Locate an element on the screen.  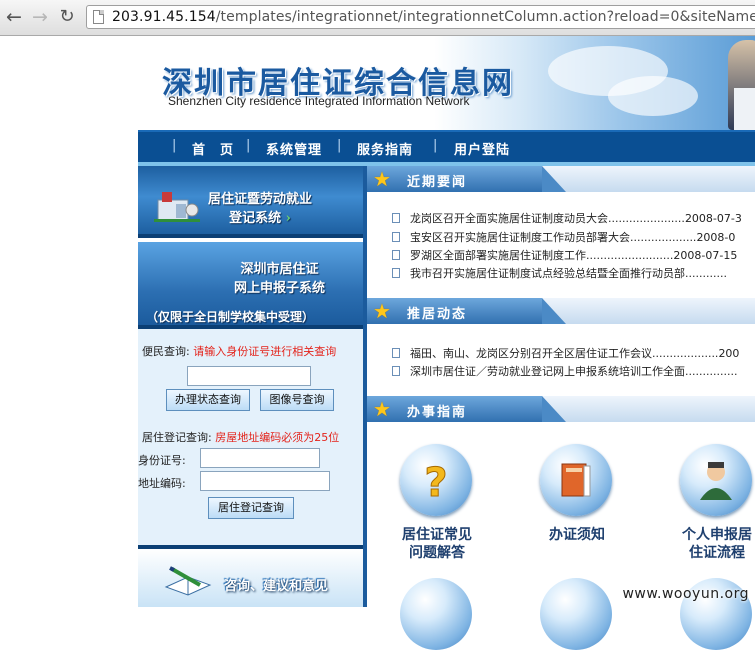
question-mark-icon: ? is located at coordinates (436, 481).